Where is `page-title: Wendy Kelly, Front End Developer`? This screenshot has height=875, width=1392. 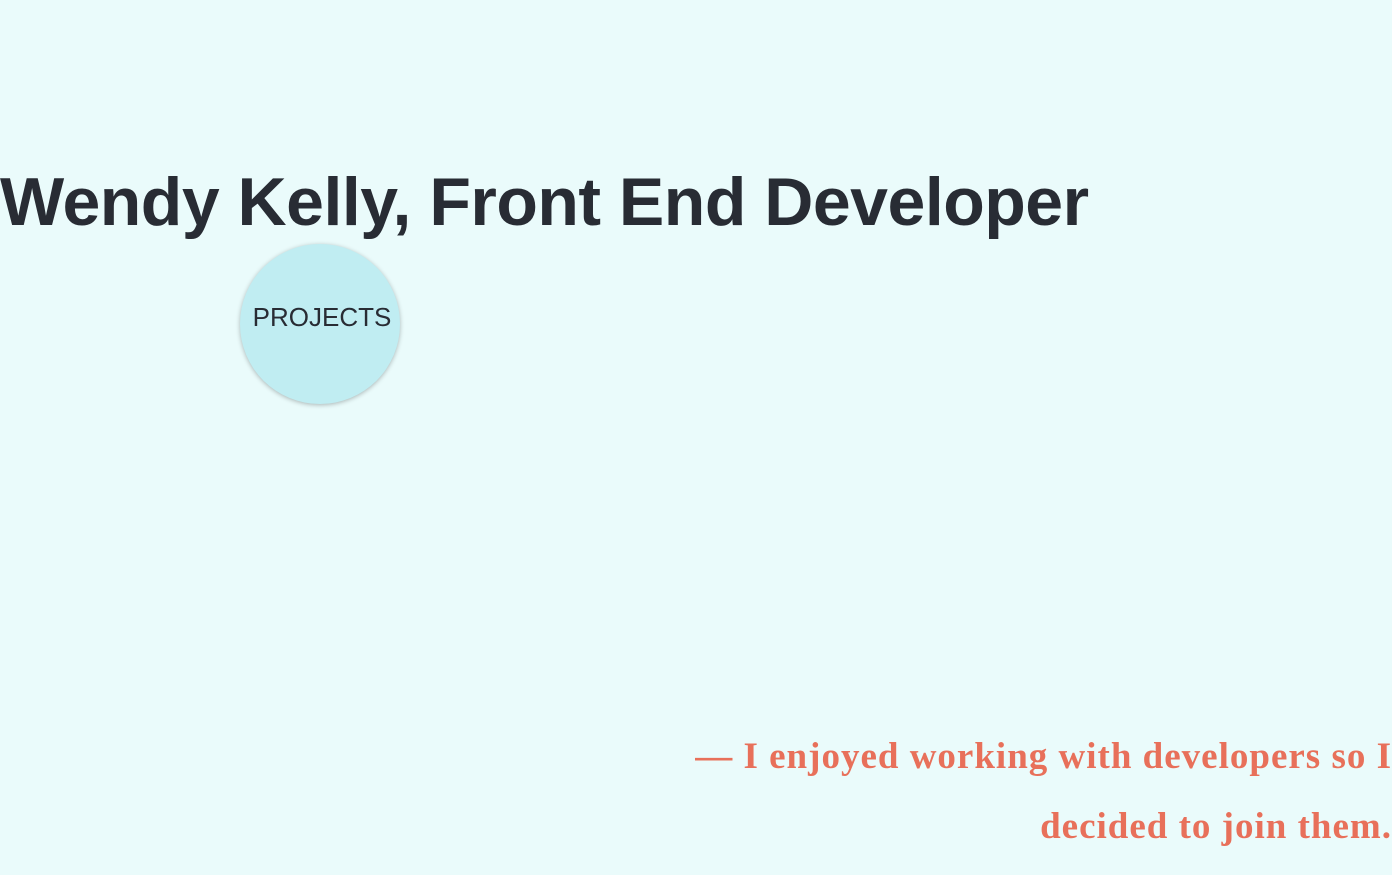 page-title: Wendy Kelly, Front End Developer is located at coordinates (544, 202).